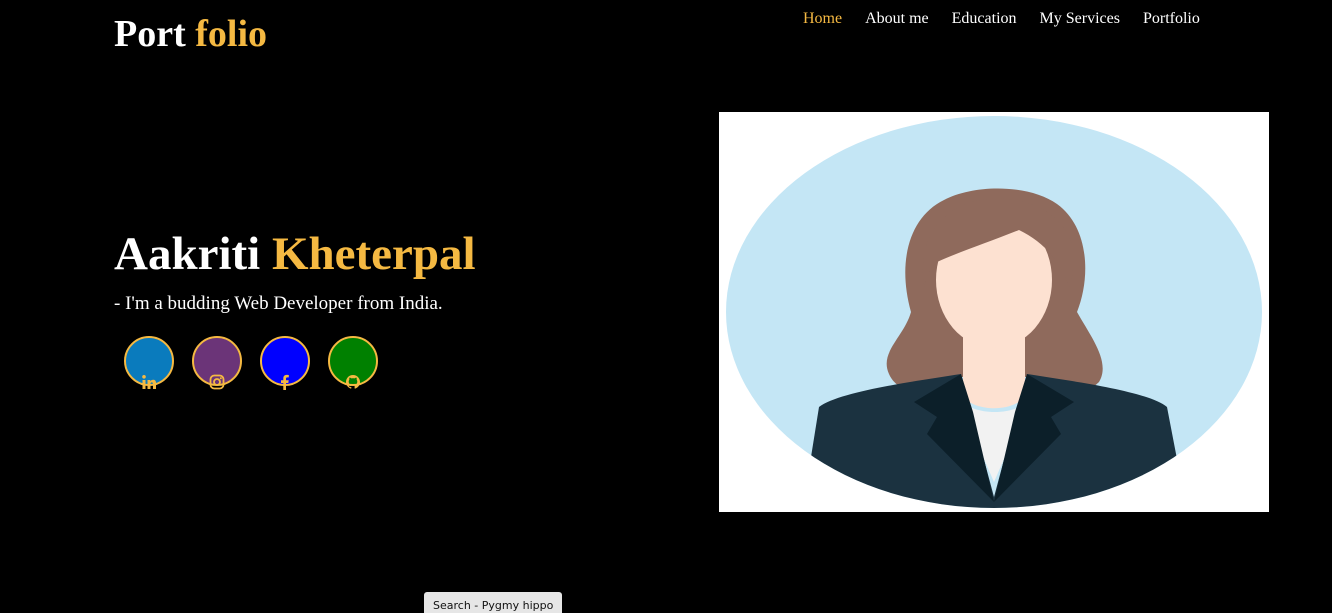  Describe the element at coordinates (984, 19) in the screenshot. I see `nav-link-education: Education` at that location.